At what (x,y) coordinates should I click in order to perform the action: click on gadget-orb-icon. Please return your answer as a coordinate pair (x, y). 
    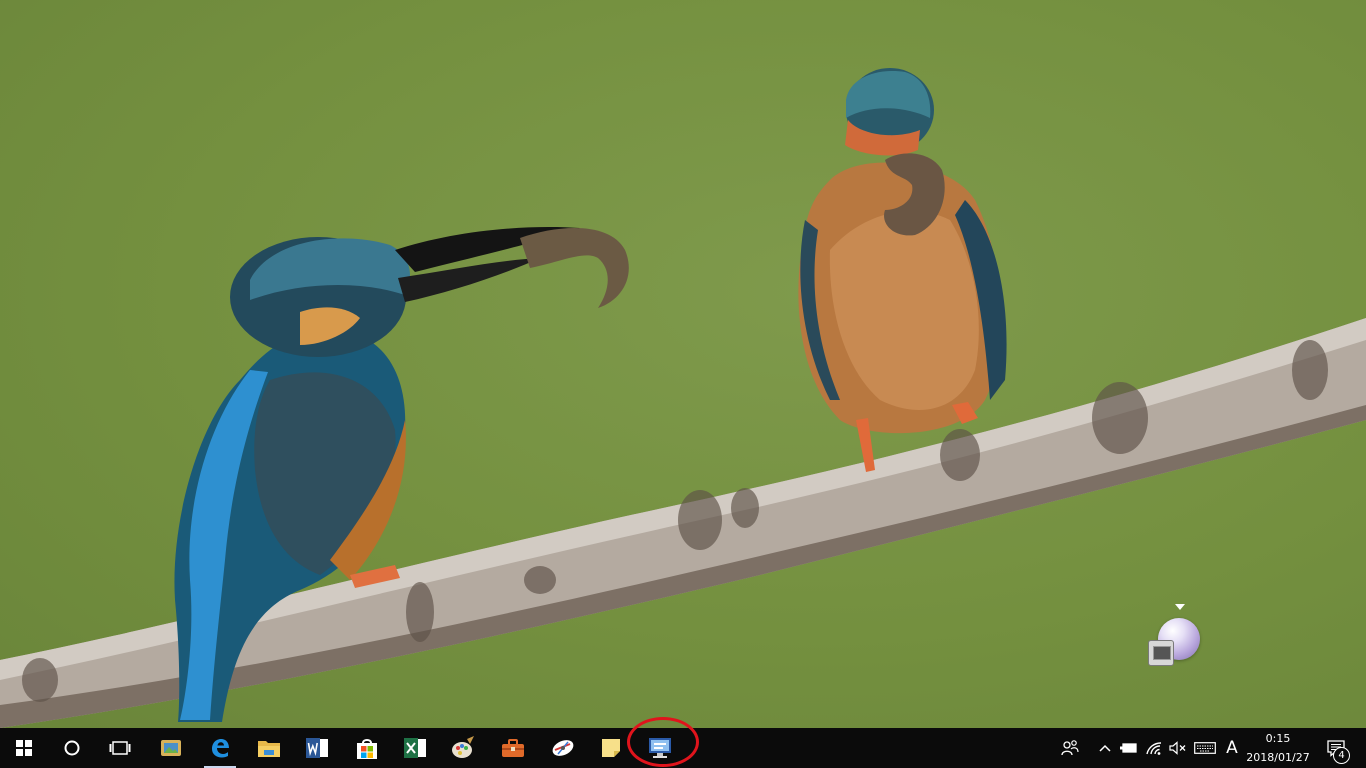
    Looking at the image, I should click on (1176, 637).